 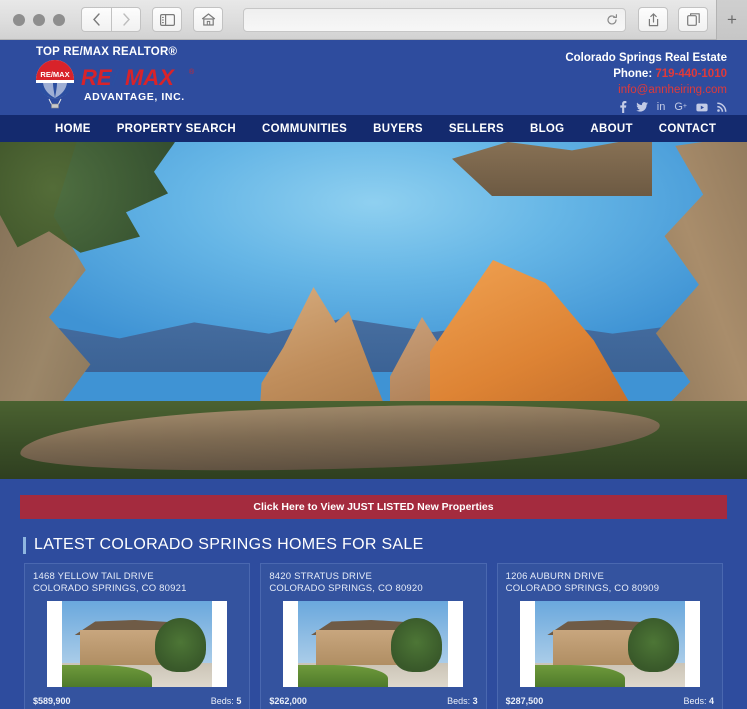 I want to click on social-links: in G +, so click(x=646, y=107).